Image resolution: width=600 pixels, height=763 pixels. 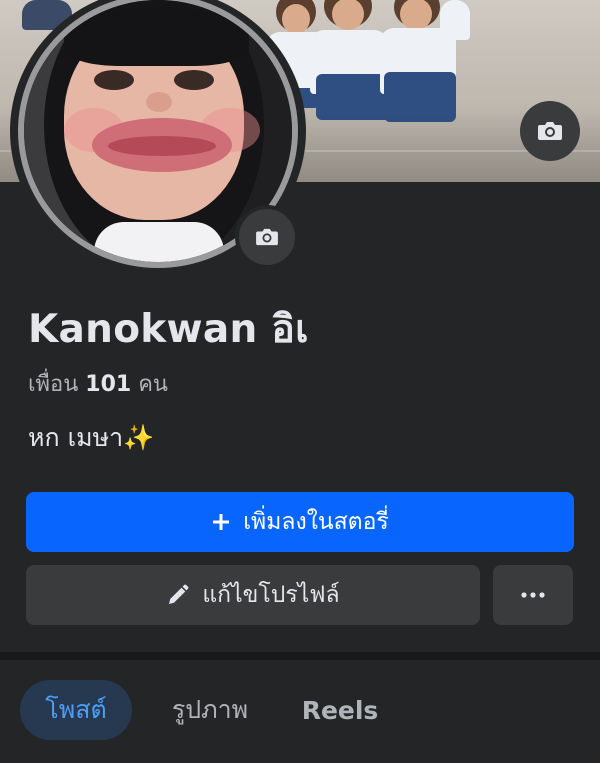 I want to click on friends-number: 101, so click(x=108, y=384).